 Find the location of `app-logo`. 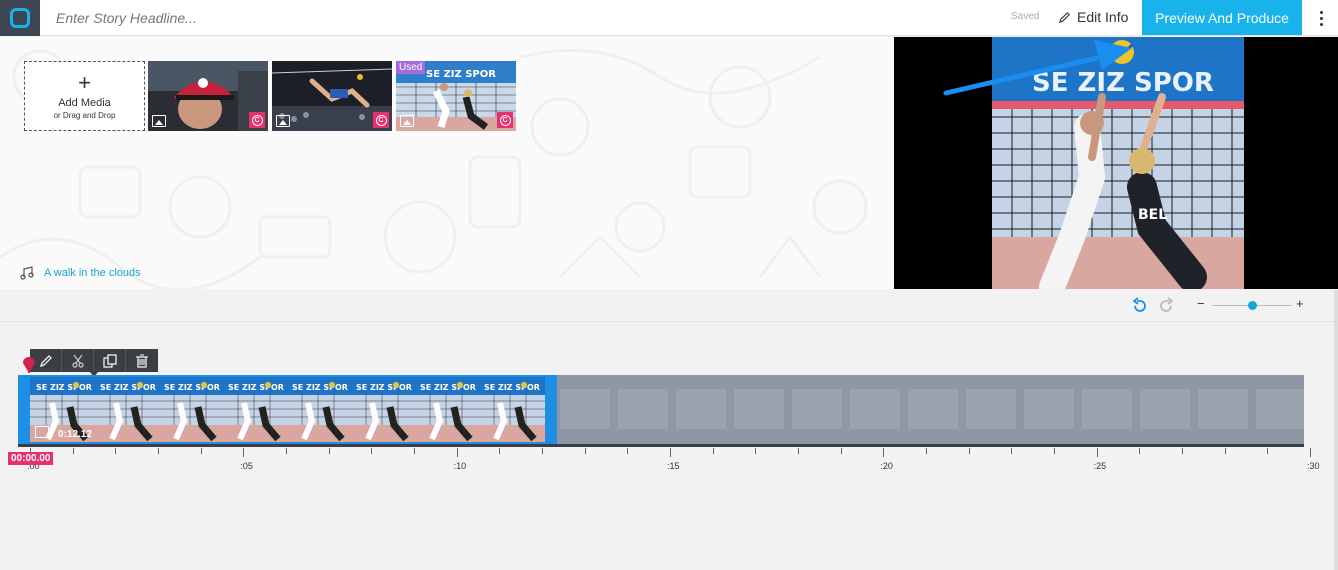

app-logo is located at coordinates (20, 18).